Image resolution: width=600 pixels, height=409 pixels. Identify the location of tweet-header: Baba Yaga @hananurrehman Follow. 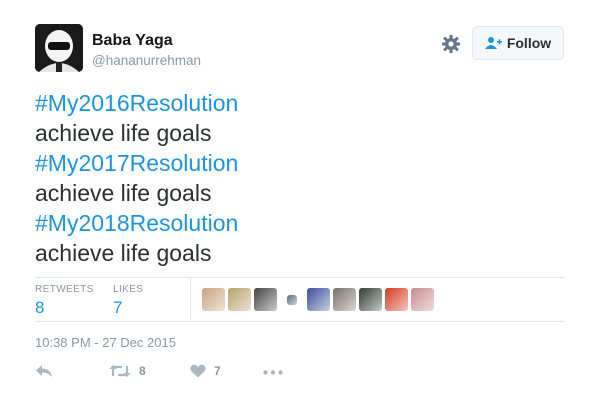
(300, 49).